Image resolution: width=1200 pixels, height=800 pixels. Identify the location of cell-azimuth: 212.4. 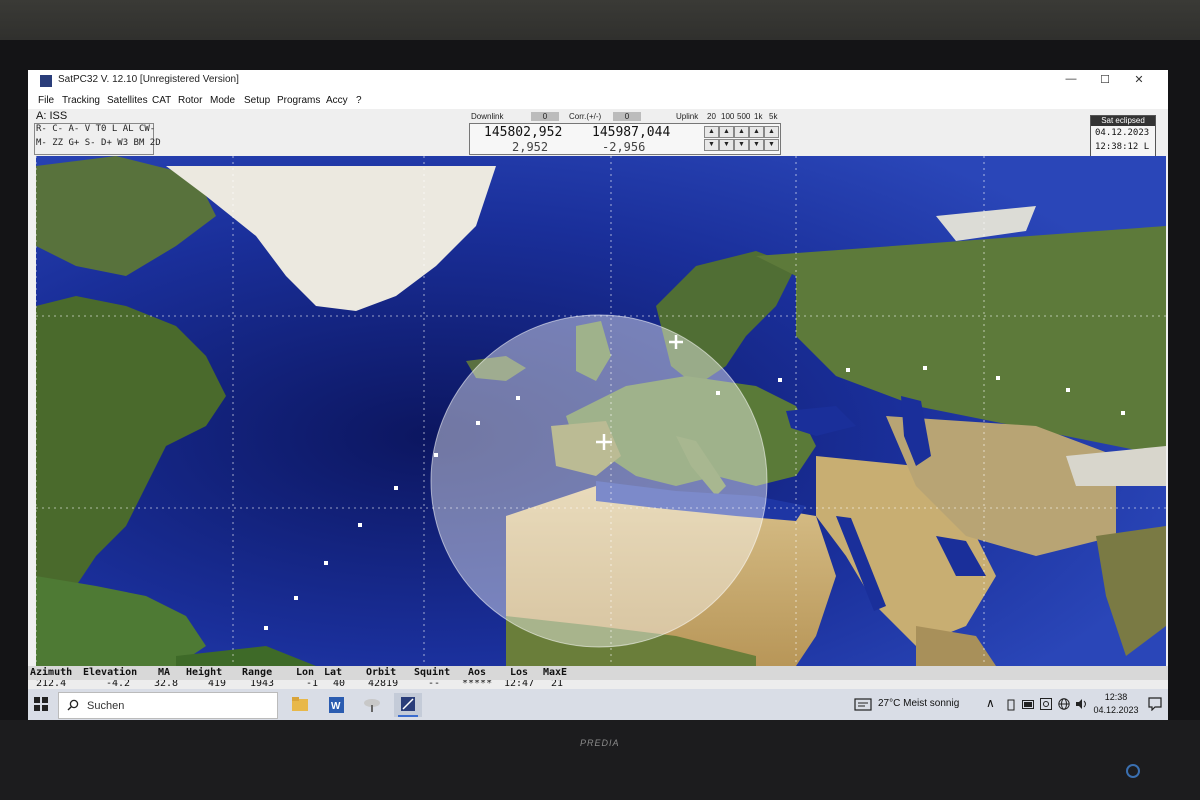
(51, 684).